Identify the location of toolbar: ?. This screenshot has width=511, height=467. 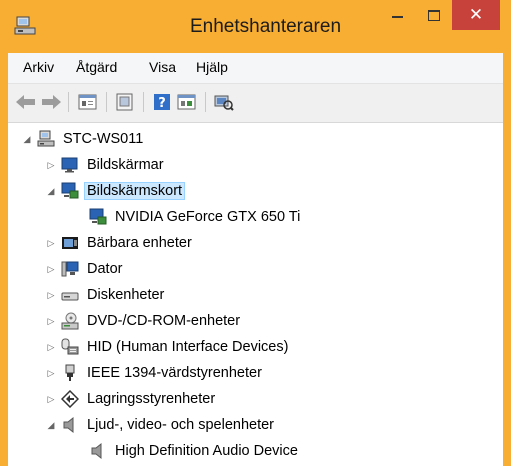
(255, 102).